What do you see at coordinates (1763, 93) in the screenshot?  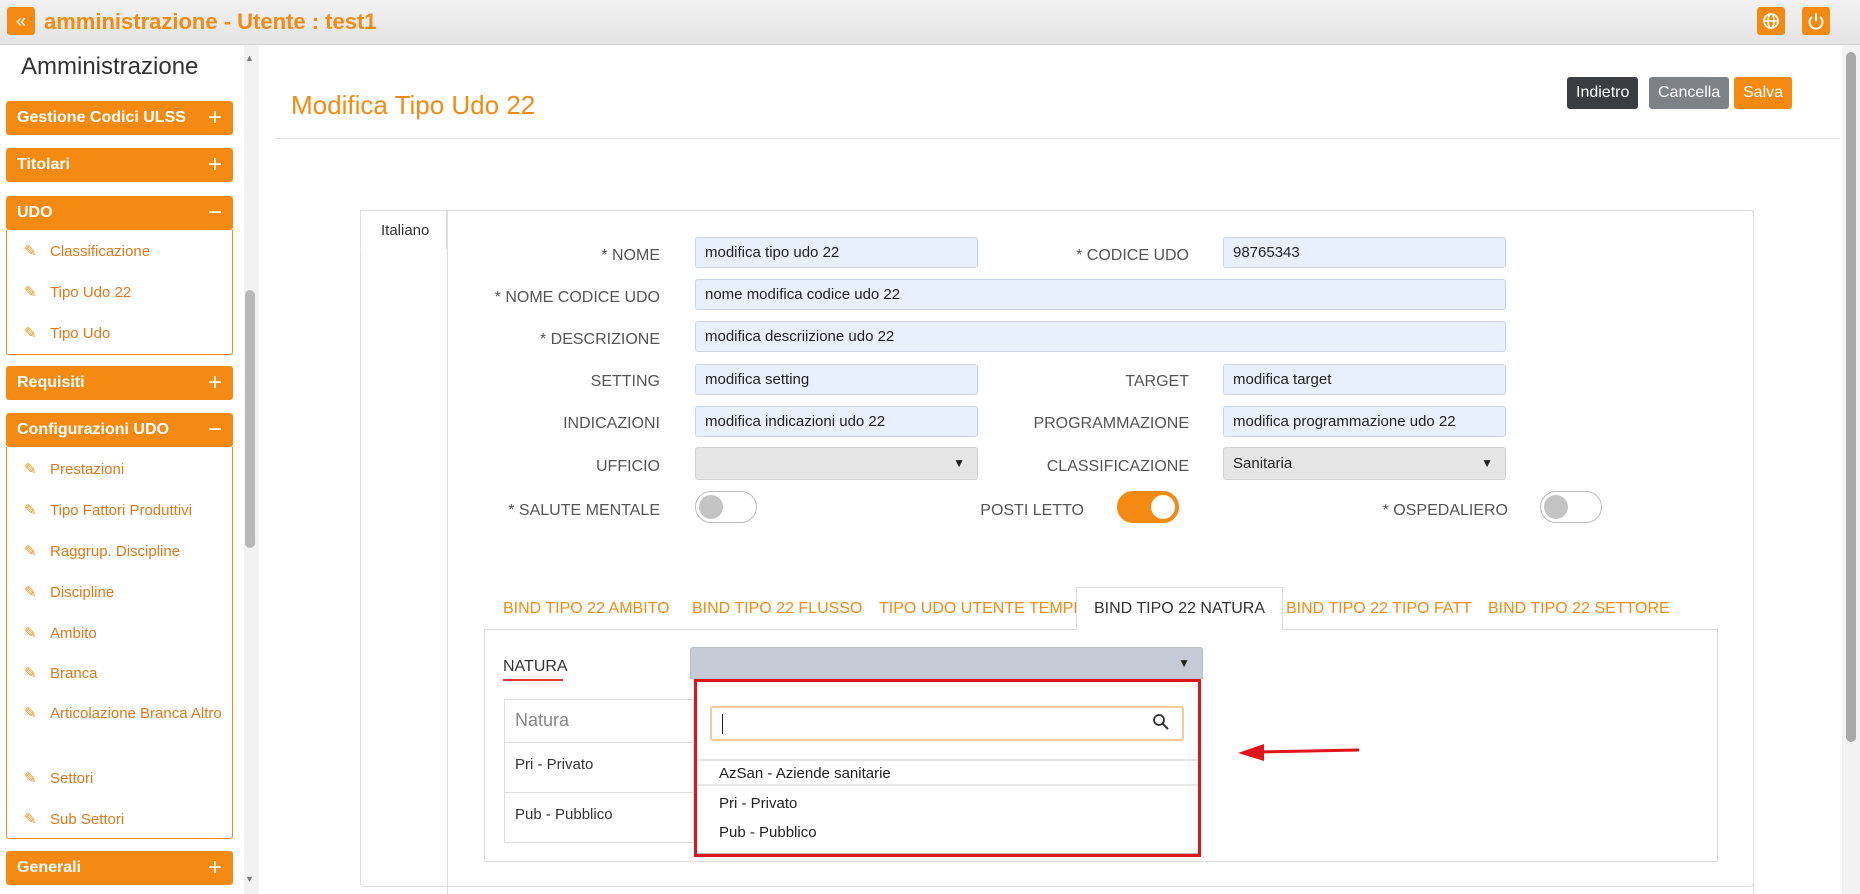 I see `save-button: Salva` at bounding box center [1763, 93].